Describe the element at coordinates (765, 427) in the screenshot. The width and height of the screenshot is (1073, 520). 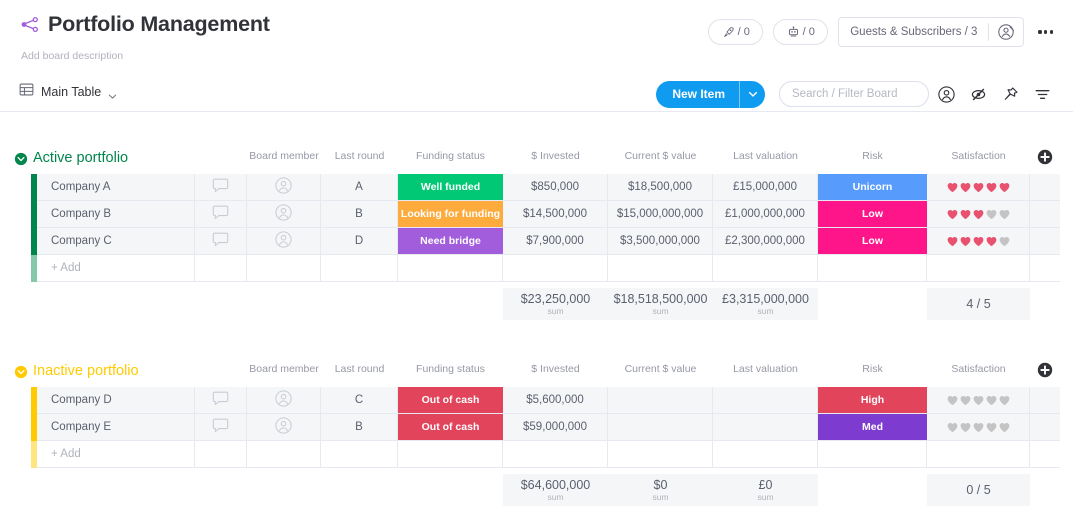
I see `cell-last-valuation` at that location.